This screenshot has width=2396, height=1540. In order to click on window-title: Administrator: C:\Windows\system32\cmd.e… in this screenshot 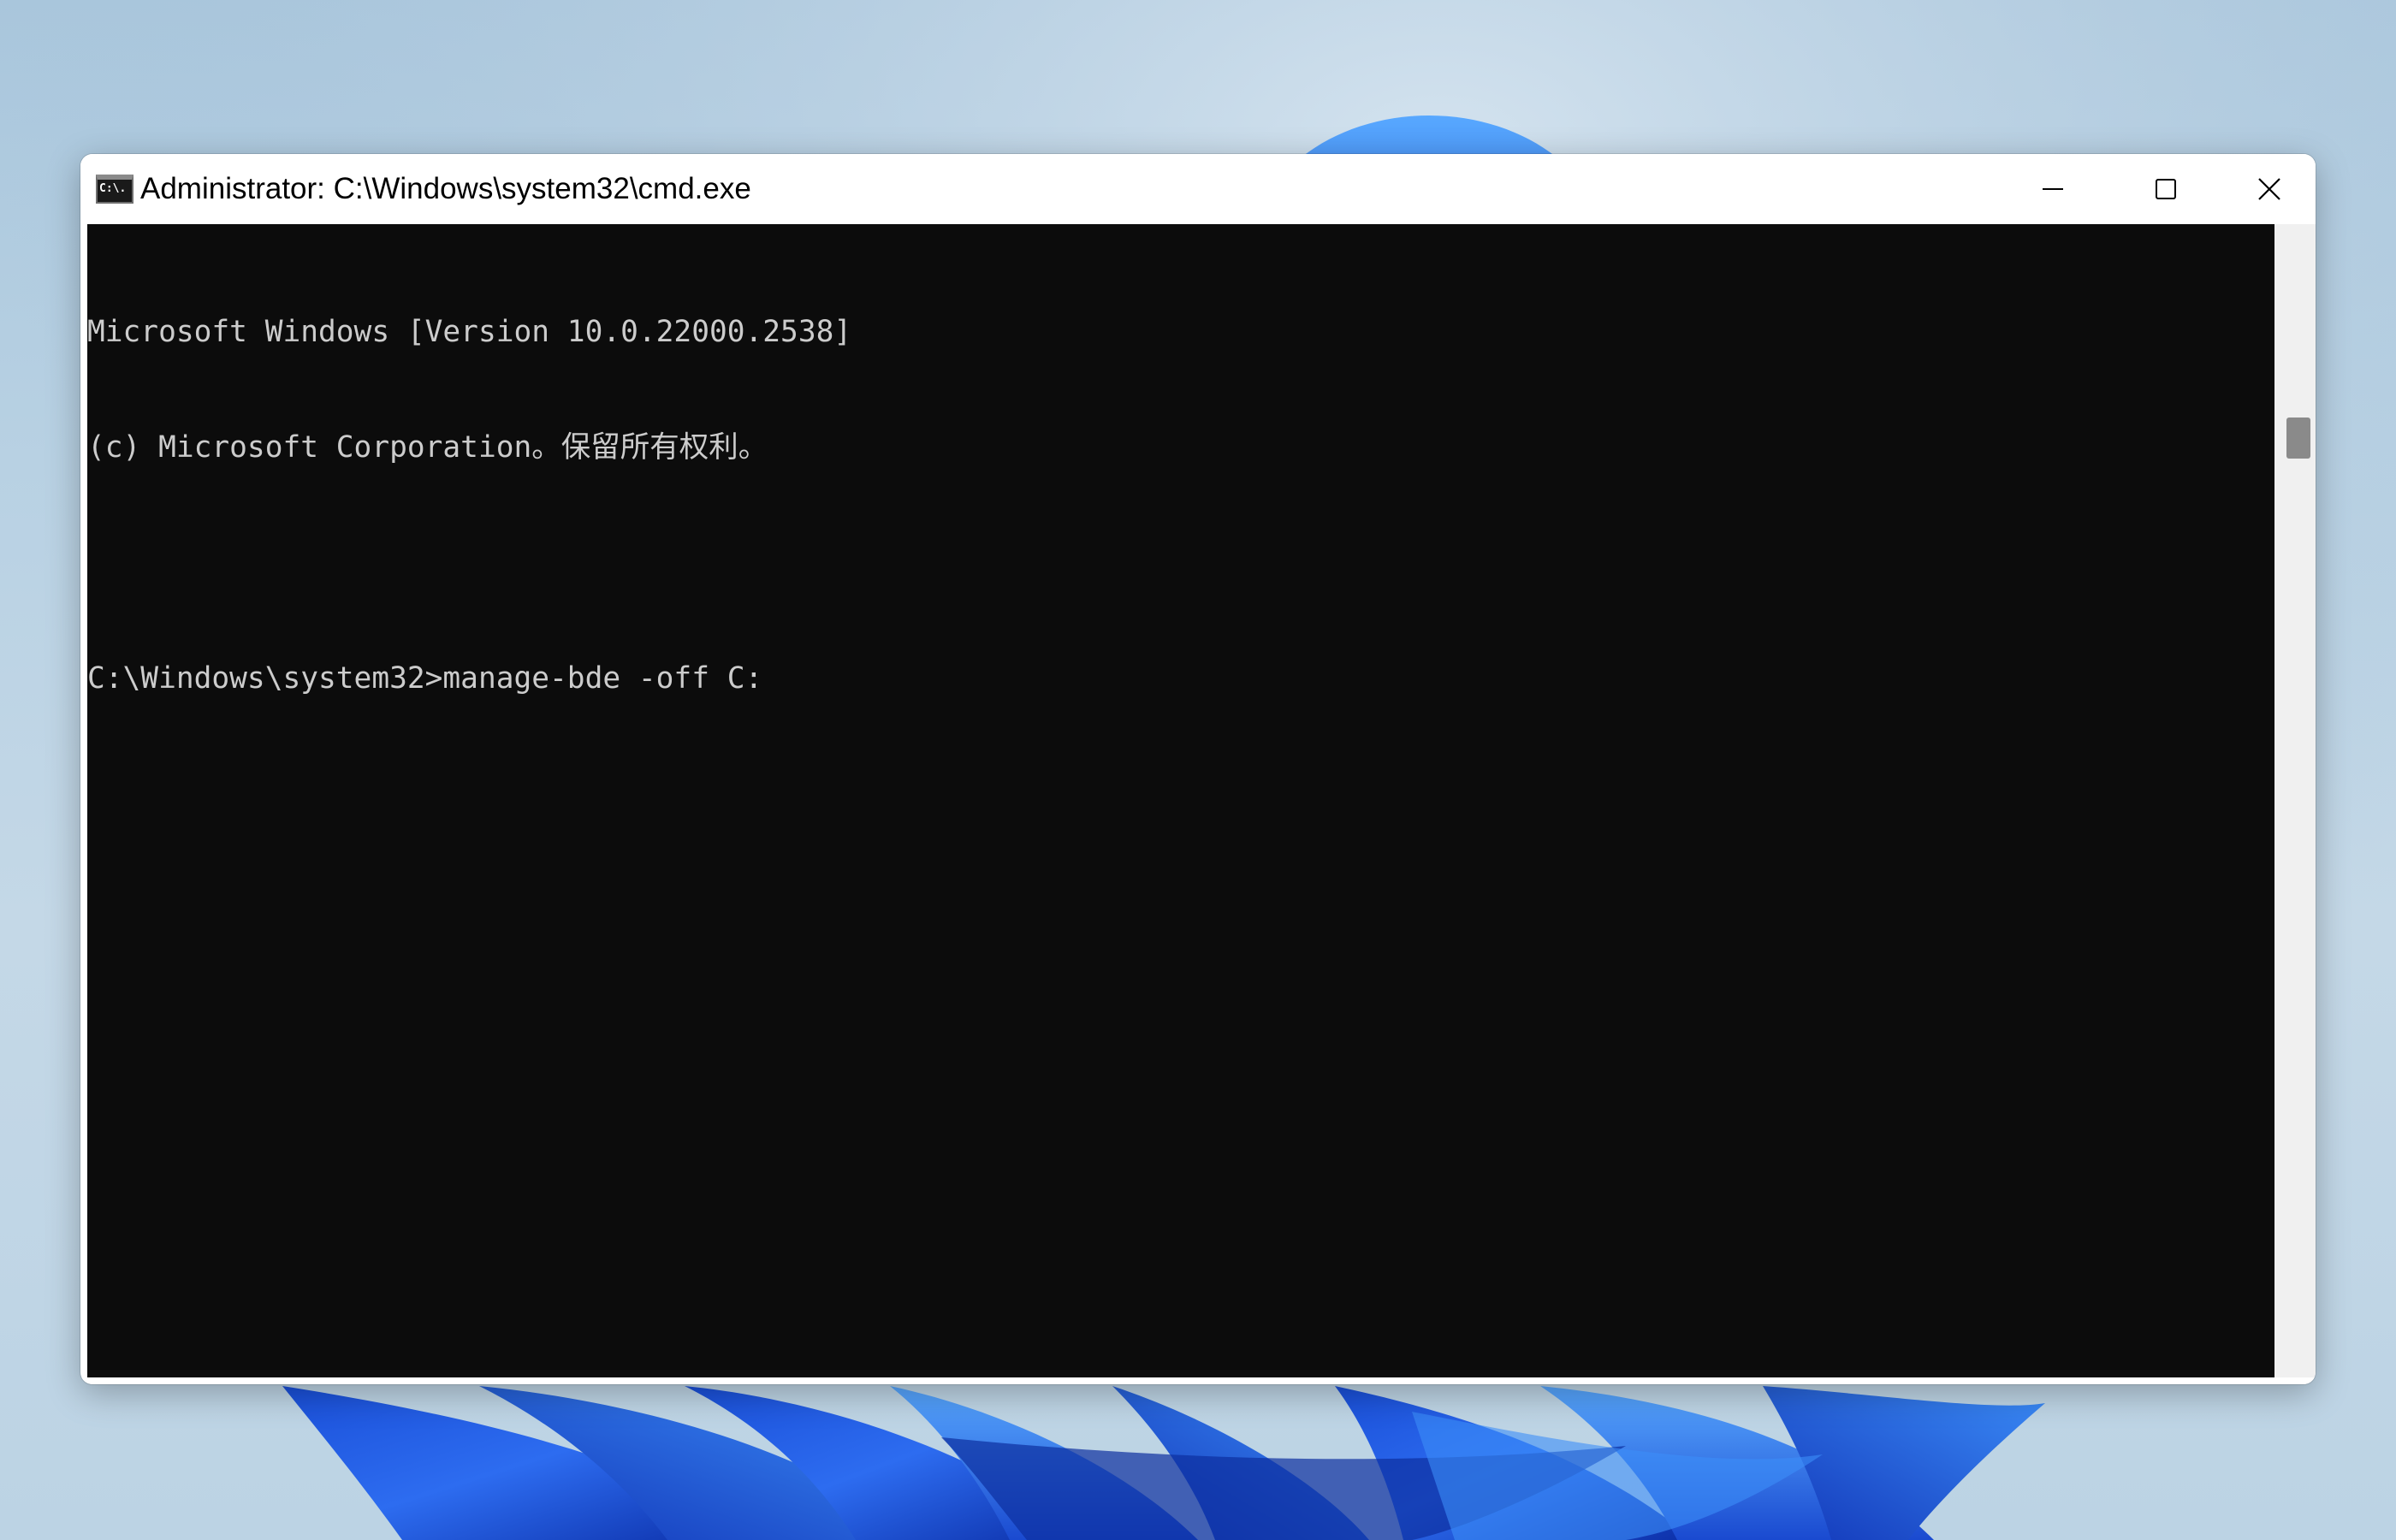, I will do `click(445, 188)`.